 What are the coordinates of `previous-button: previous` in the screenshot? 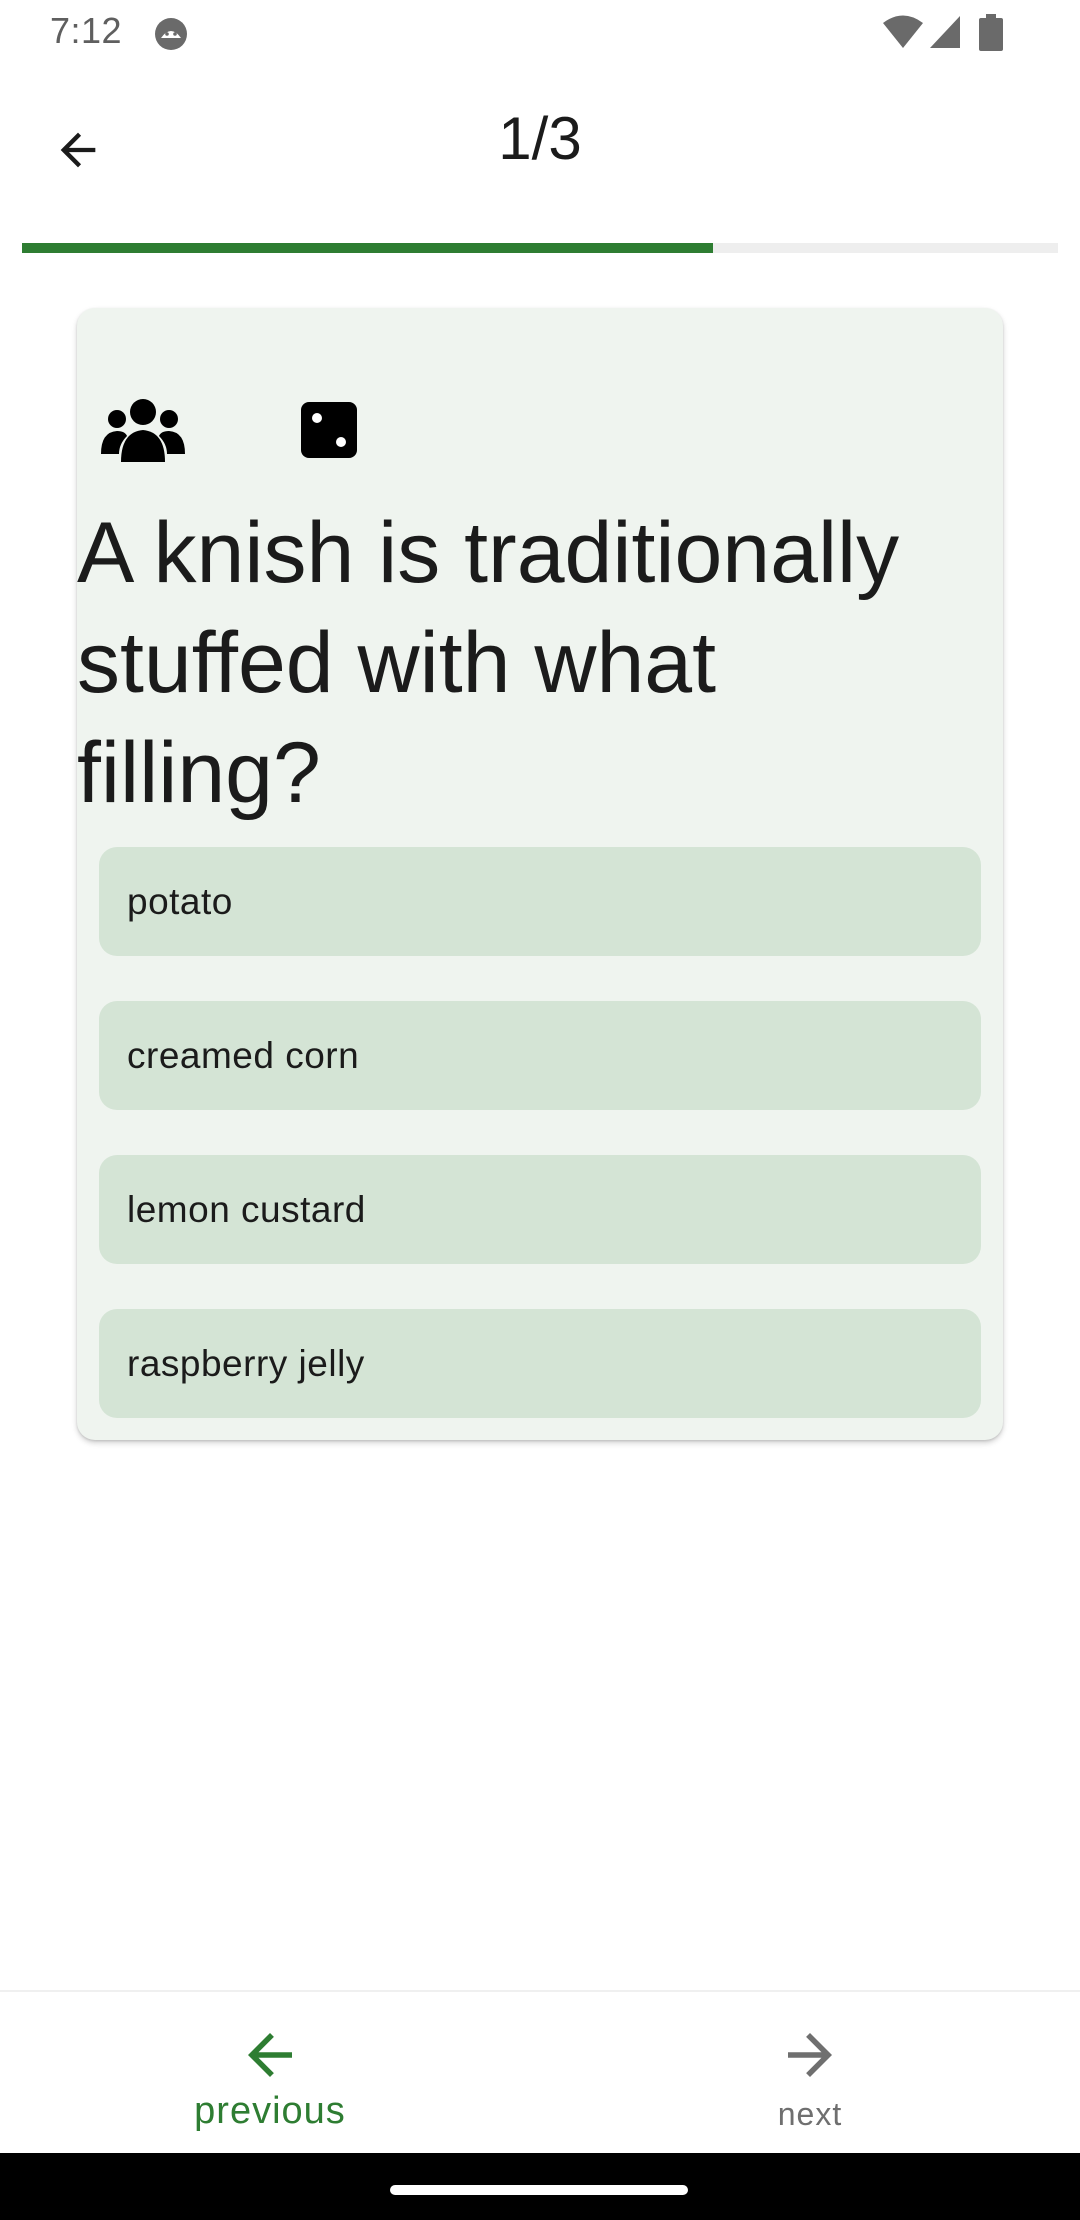 It's located at (270, 2073).